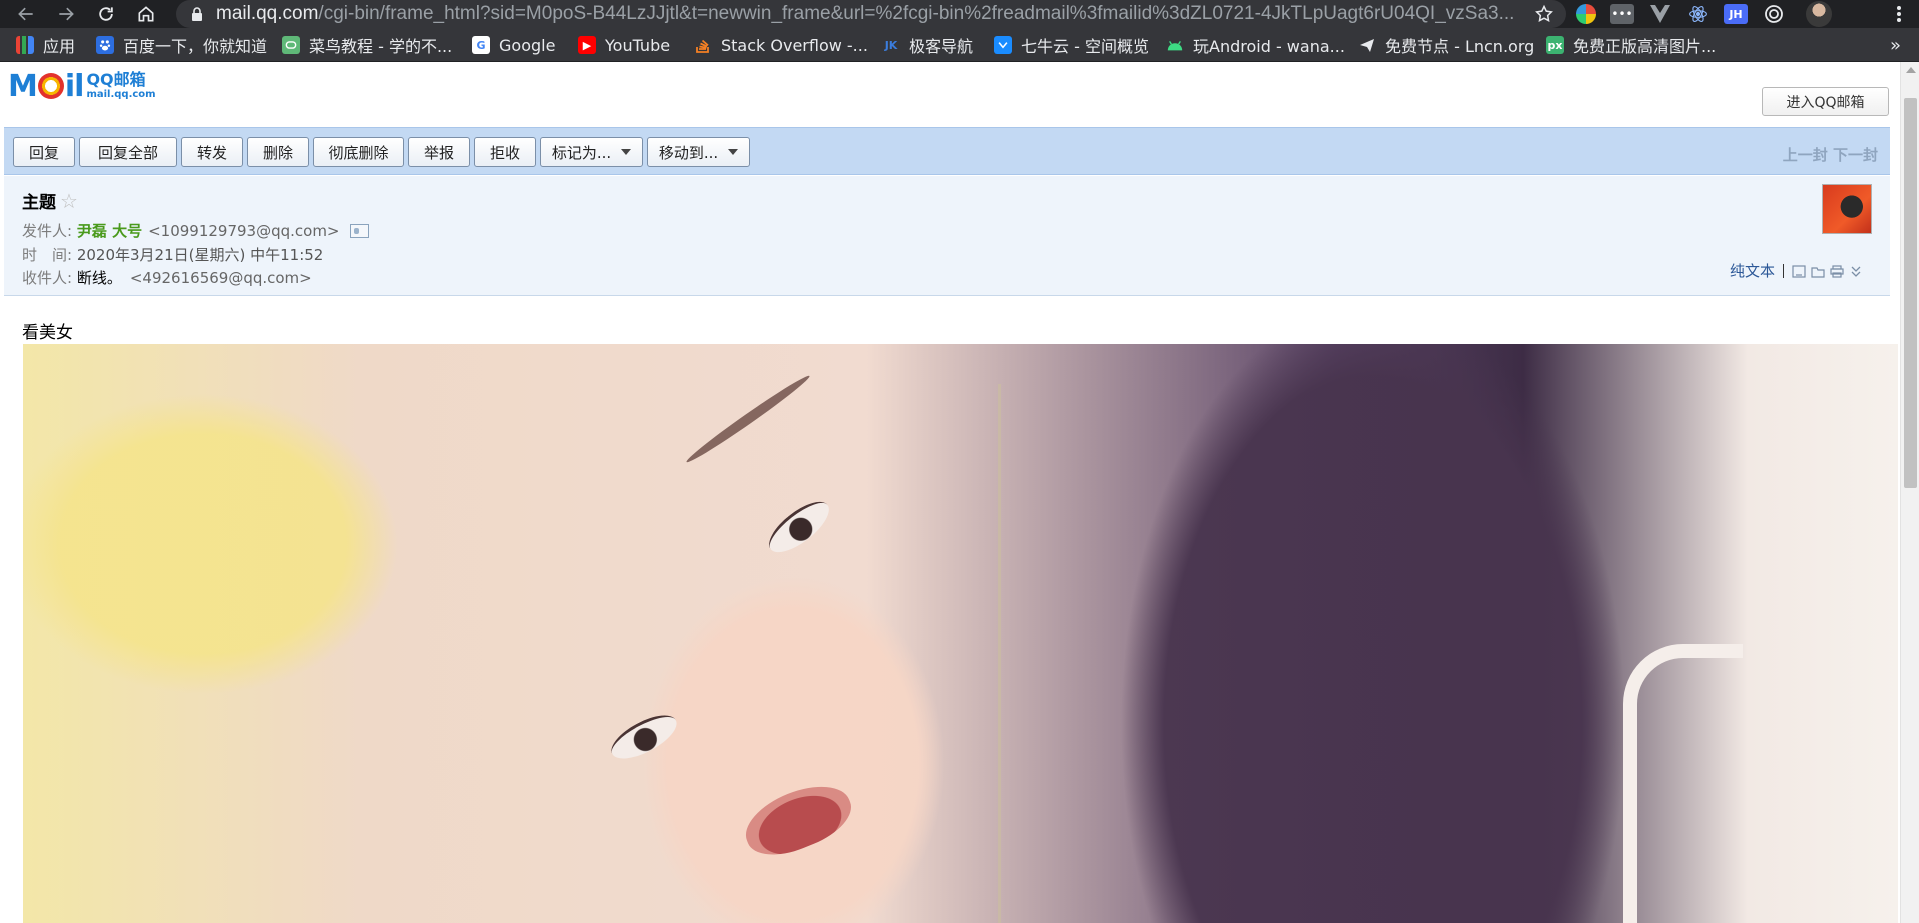 Image resolution: width=1919 pixels, height=923 pixels. What do you see at coordinates (1819, 14) in the screenshot?
I see `profile-avatar` at bounding box center [1819, 14].